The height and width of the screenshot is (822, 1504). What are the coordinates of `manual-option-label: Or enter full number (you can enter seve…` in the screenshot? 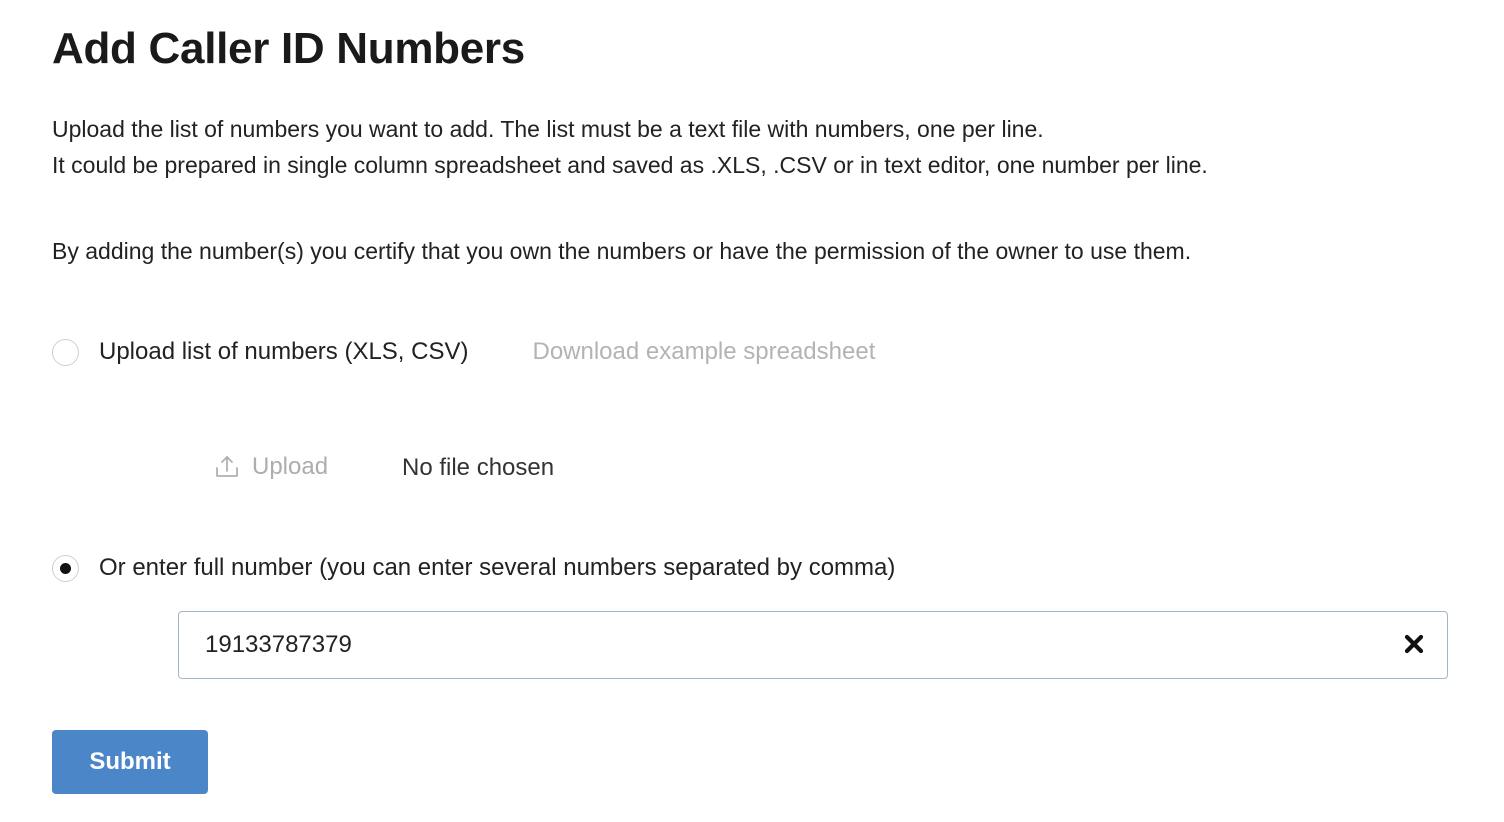 It's located at (497, 568).